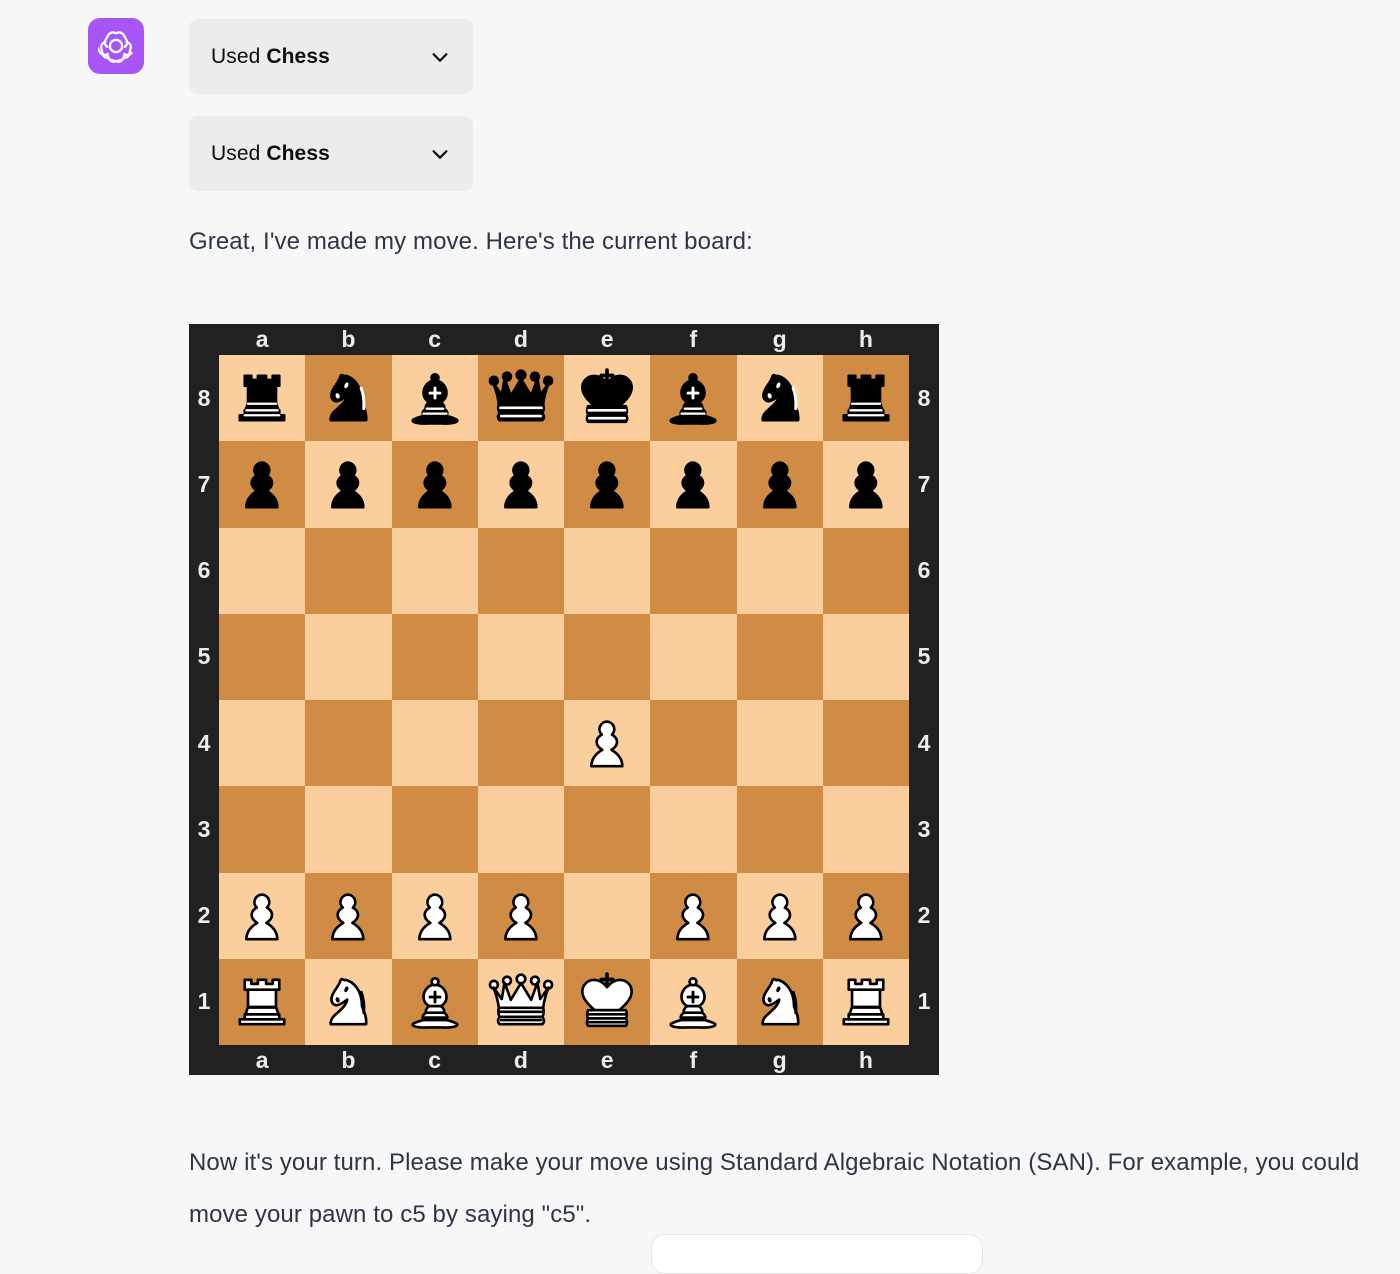  What do you see at coordinates (262, 570) in the screenshot?
I see `board-square-a6` at bounding box center [262, 570].